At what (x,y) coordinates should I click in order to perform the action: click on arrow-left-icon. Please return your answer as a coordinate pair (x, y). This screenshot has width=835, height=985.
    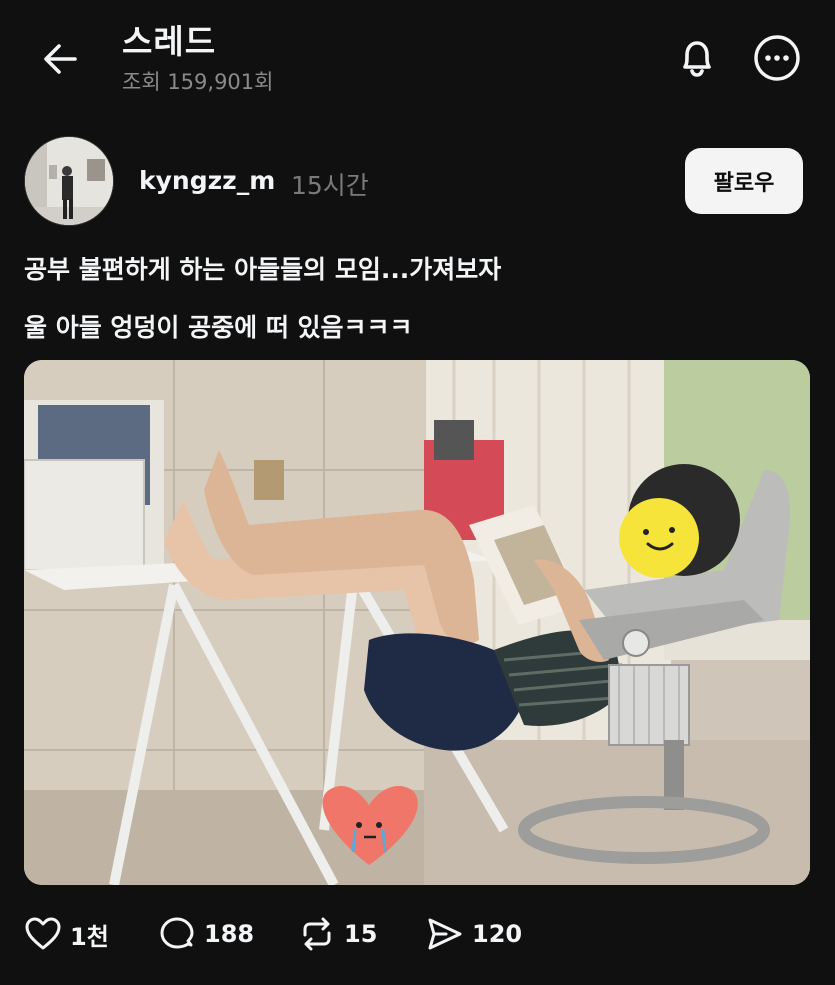
    Looking at the image, I should click on (60, 59).